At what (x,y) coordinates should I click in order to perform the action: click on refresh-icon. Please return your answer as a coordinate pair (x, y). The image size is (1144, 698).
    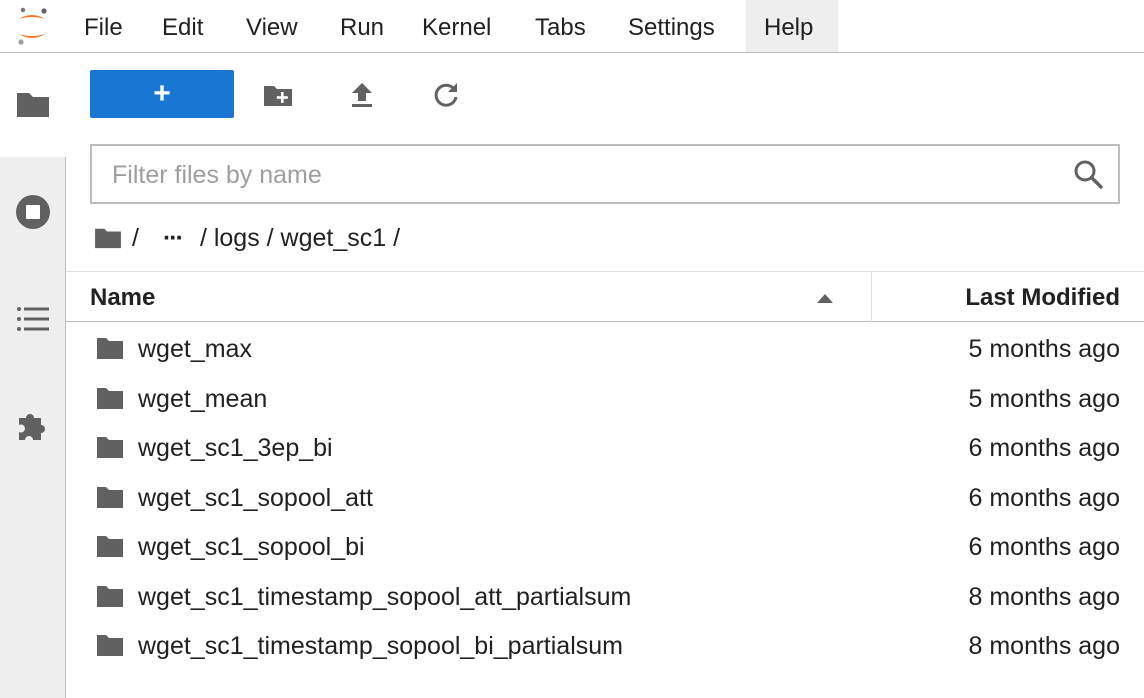
    Looking at the image, I should click on (446, 95).